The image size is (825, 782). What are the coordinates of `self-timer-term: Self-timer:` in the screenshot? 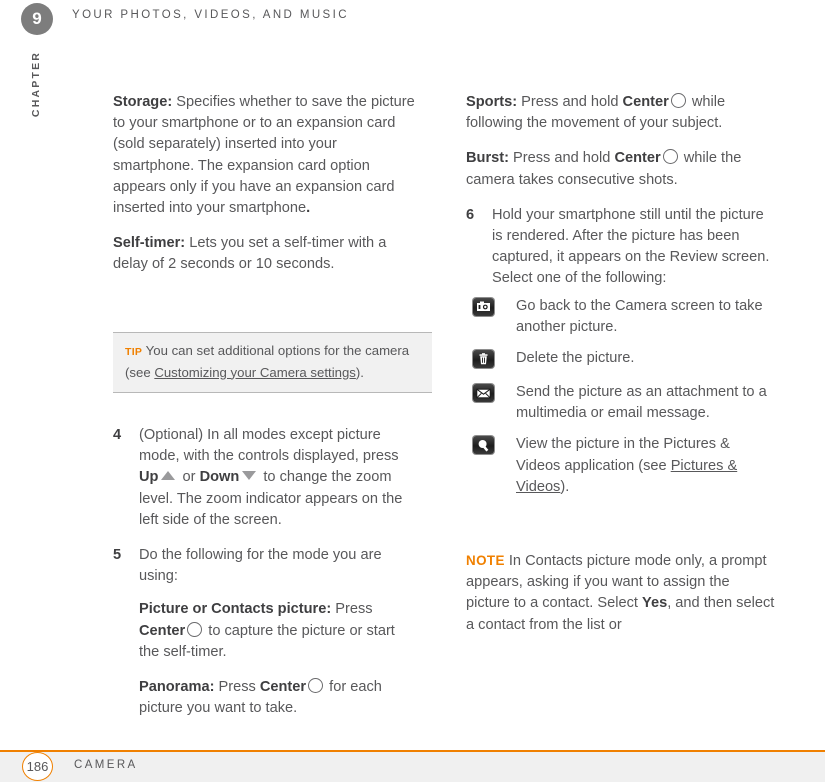 It's located at (149, 243).